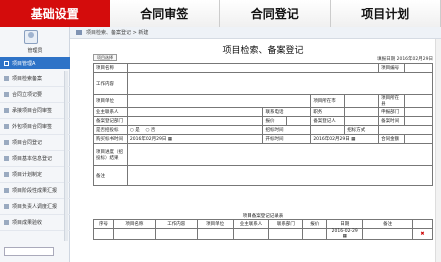 Image resolution: width=441 pixels, height=262 pixels. I want to click on sidebar-search-input, so click(29, 251).